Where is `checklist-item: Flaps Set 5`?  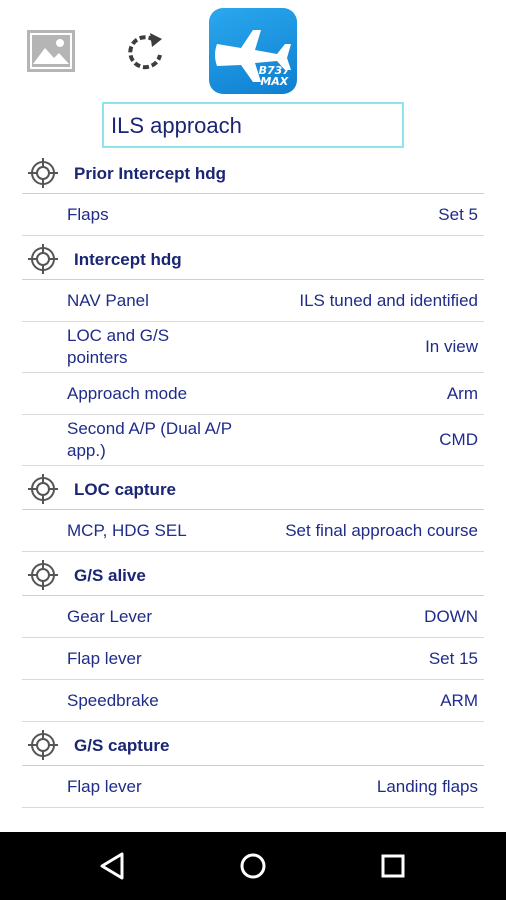 checklist-item: Flaps Set 5 is located at coordinates (253, 215).